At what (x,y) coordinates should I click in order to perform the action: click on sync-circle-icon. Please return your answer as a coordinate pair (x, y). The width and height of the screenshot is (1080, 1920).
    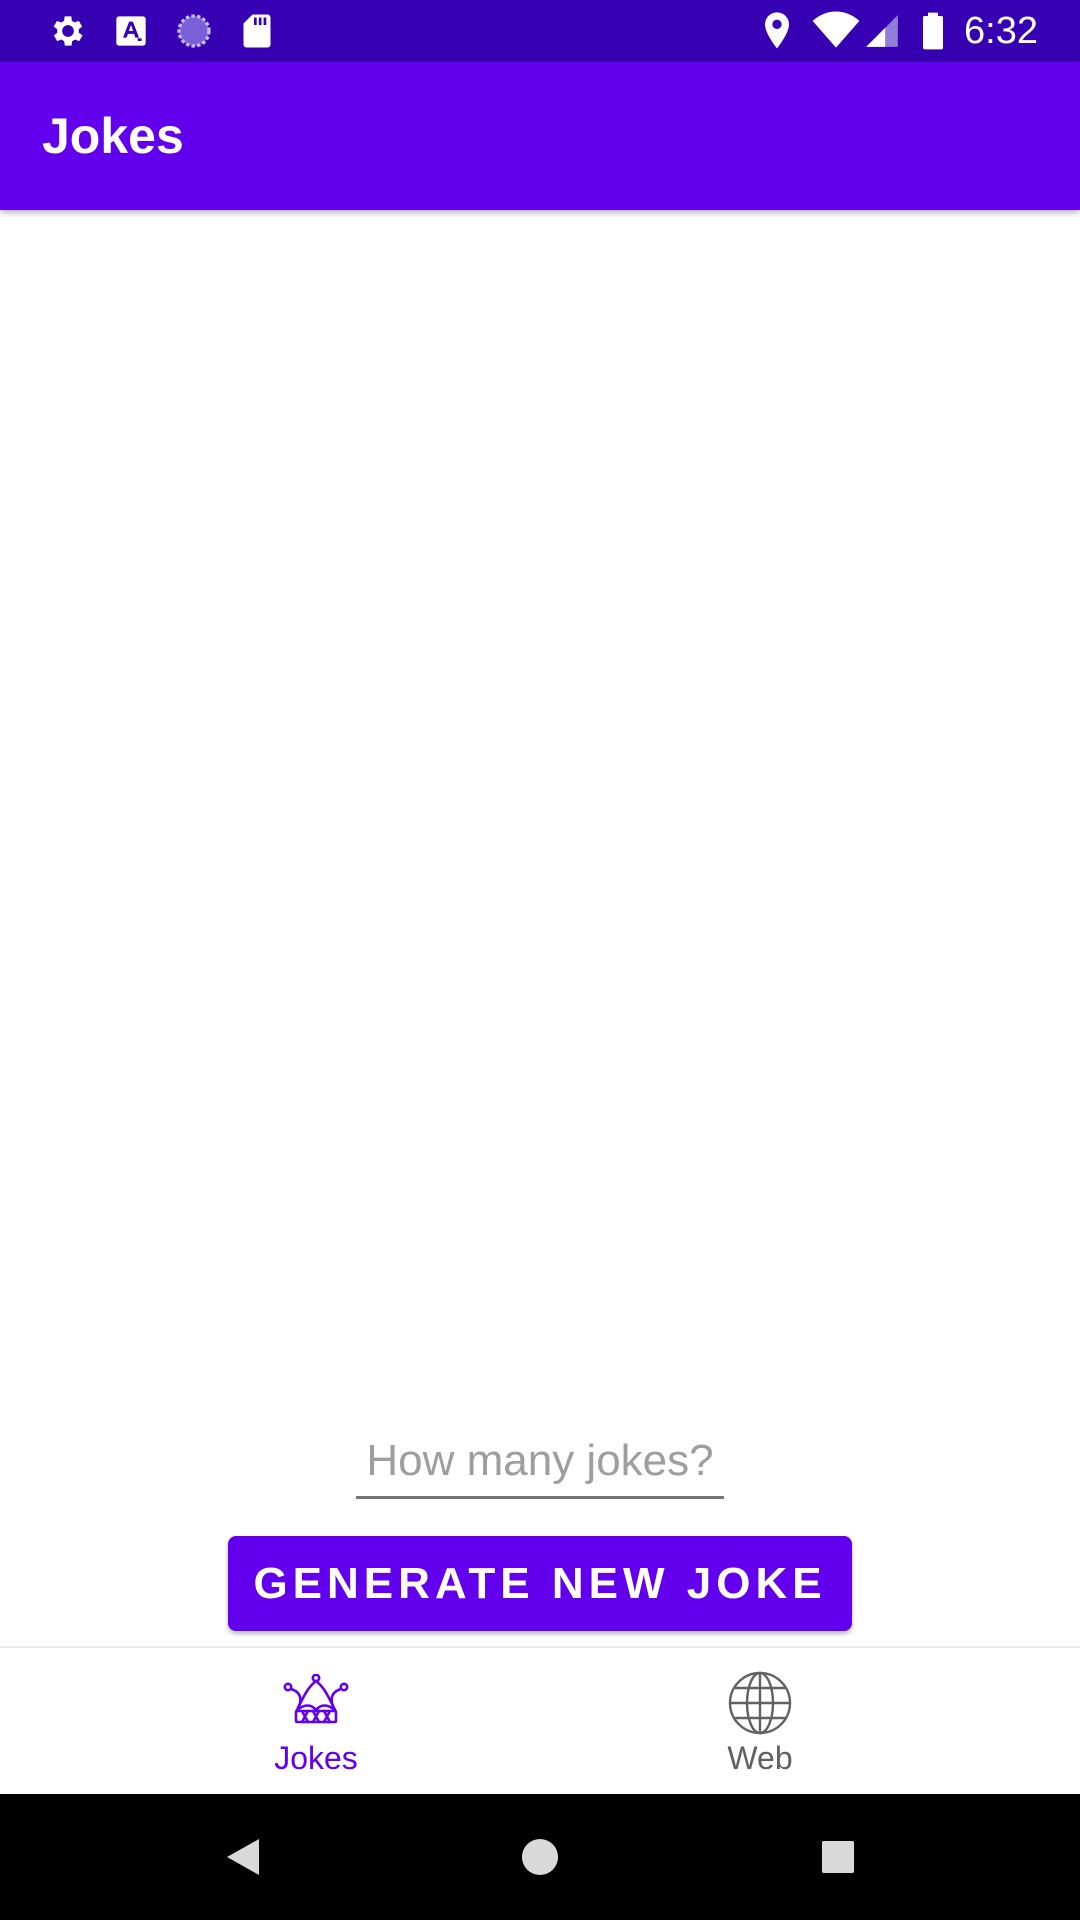
    Looking at the image, I should click on (194, 31).